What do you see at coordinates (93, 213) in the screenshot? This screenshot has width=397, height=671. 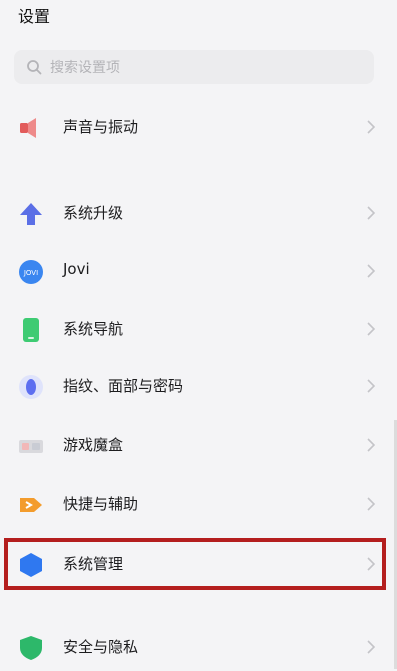 I see `settings-item-label: 系统升级` at bounding box center [93, 213].